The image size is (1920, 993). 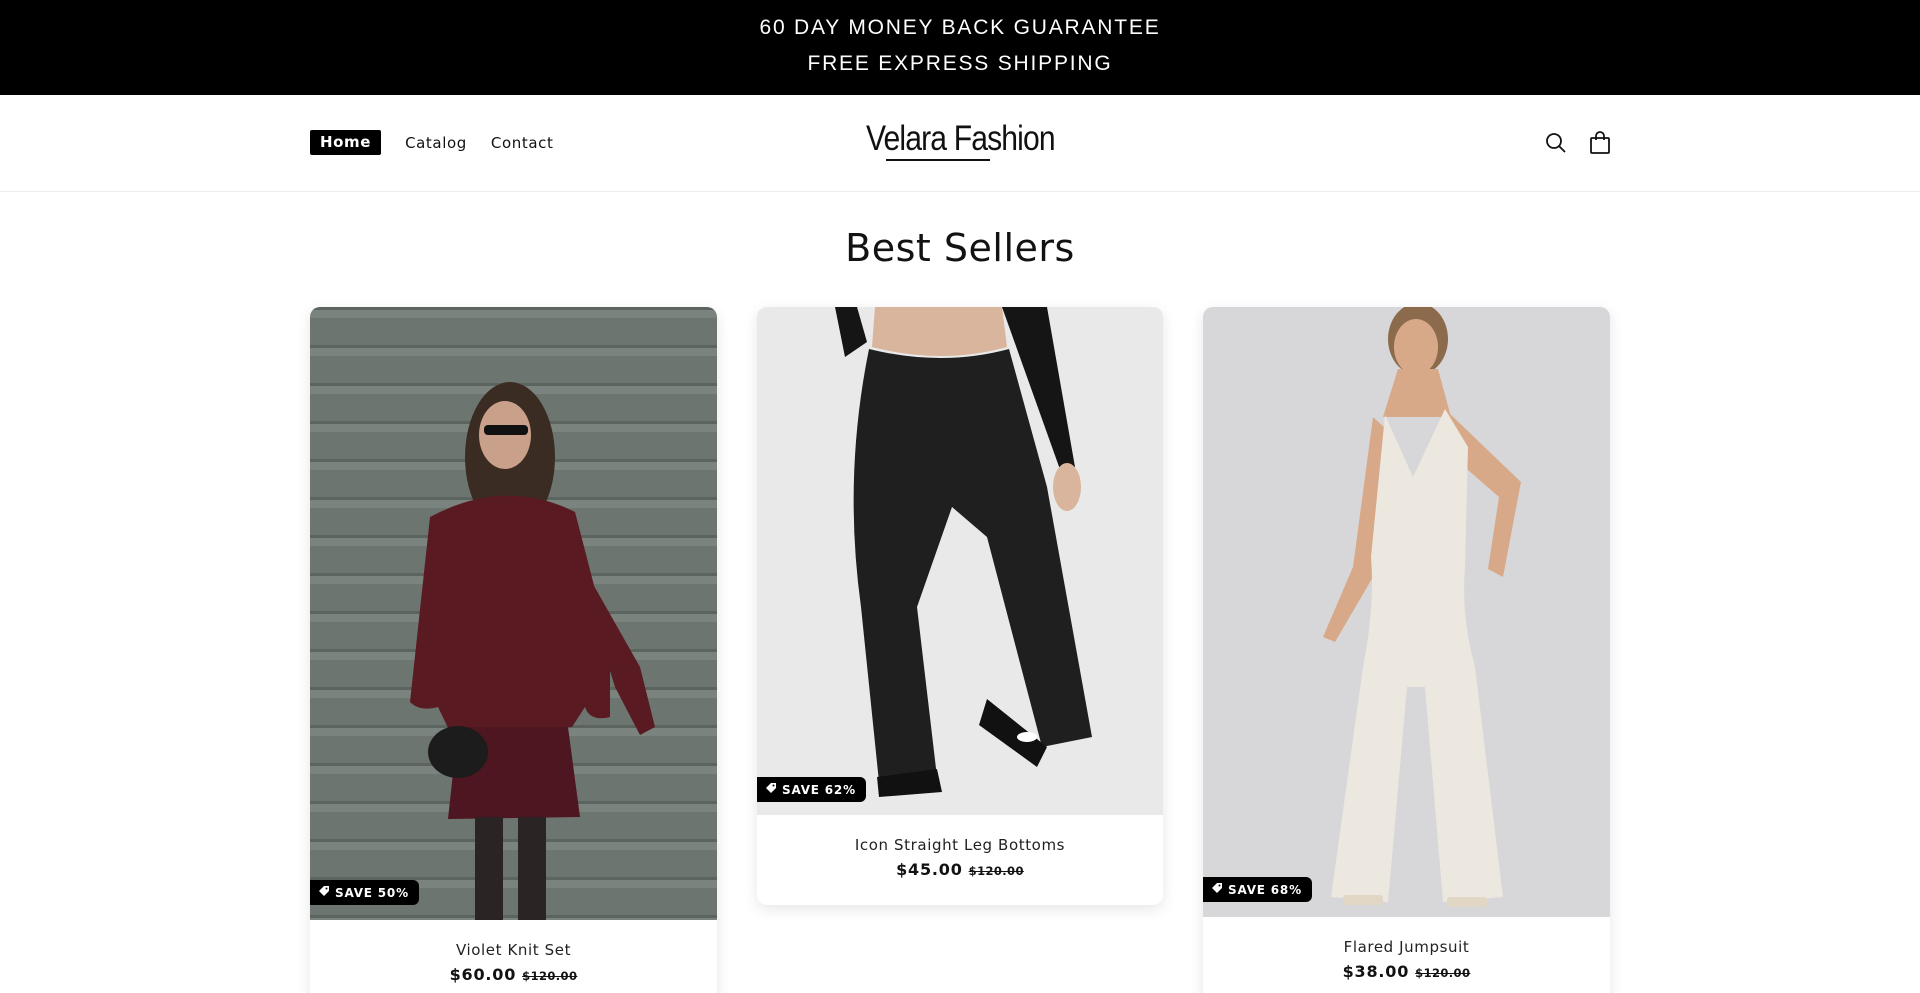 I want to click on product-prices: $38.00 $120.00, so click(x=1406, y=971).